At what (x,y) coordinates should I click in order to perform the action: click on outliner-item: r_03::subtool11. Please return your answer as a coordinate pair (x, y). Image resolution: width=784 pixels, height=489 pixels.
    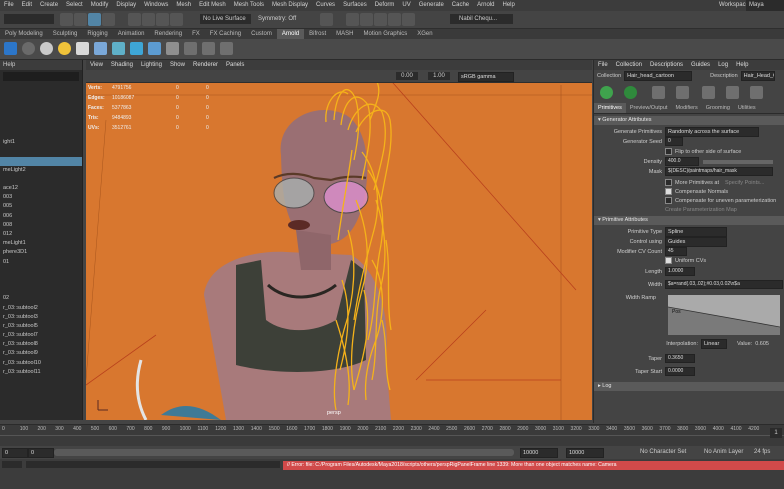
    Looking at the image, I should click on (41, 372).